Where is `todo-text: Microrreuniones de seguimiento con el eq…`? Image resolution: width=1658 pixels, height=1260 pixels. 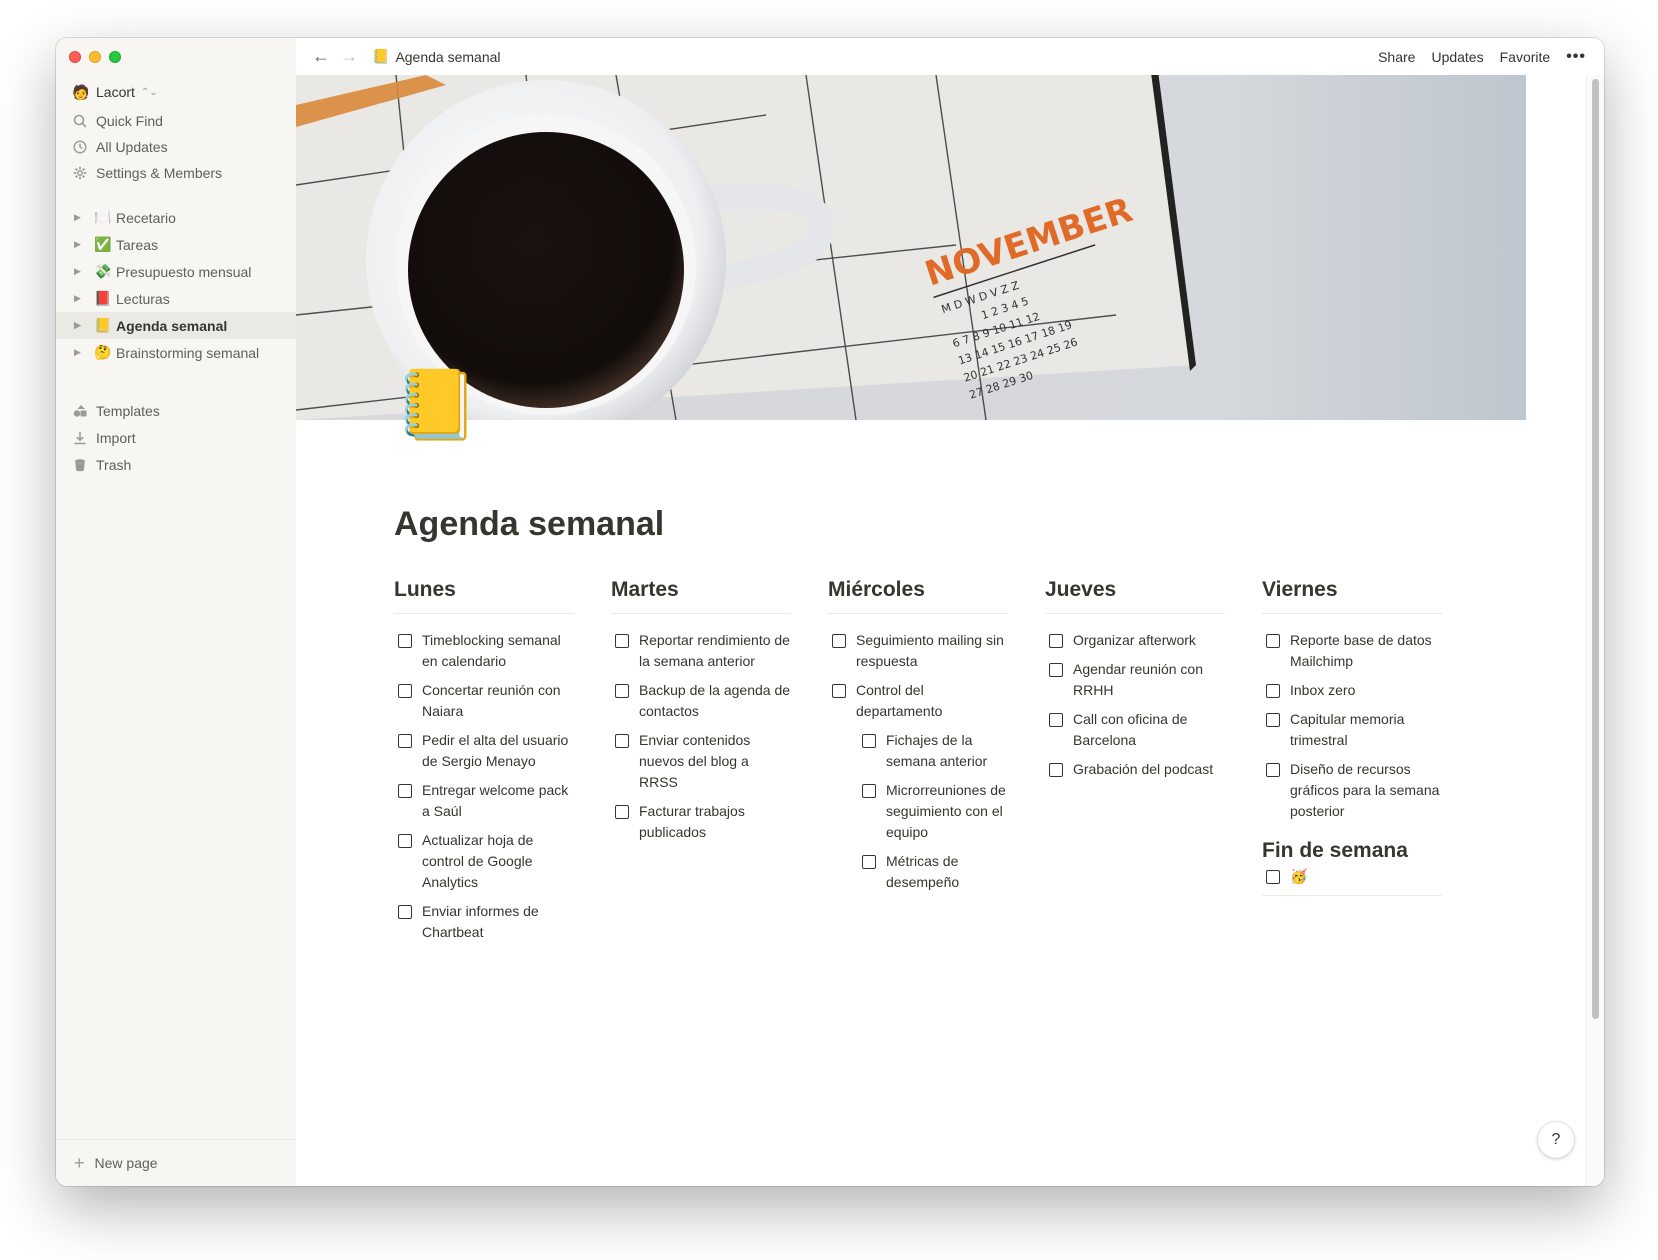 todo-text: Microrreuniones de seguimiento con el eq… is located at coordinates (947, 811).